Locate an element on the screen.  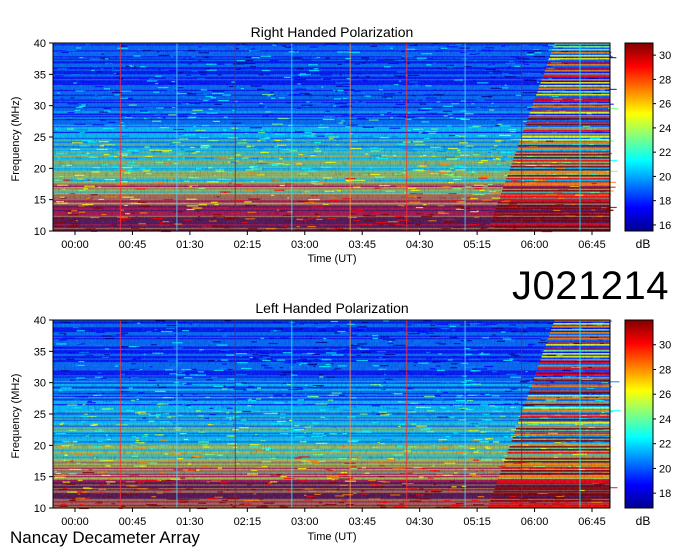
colorbar: 18 20 22 24 26 28 30 is located at coordinates (647, 414).